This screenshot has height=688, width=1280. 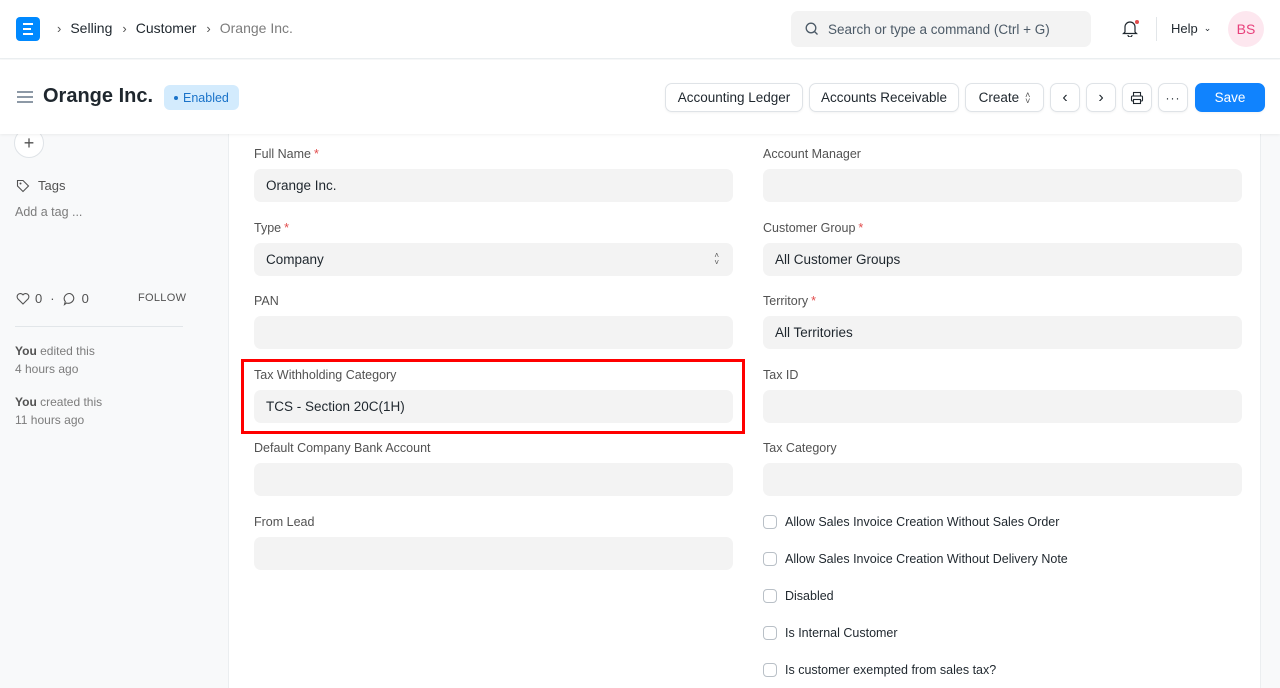 What do you see at coordinates (176, 97) in the screenshot?
I see `status-dot` at bounding box center [176, 97].